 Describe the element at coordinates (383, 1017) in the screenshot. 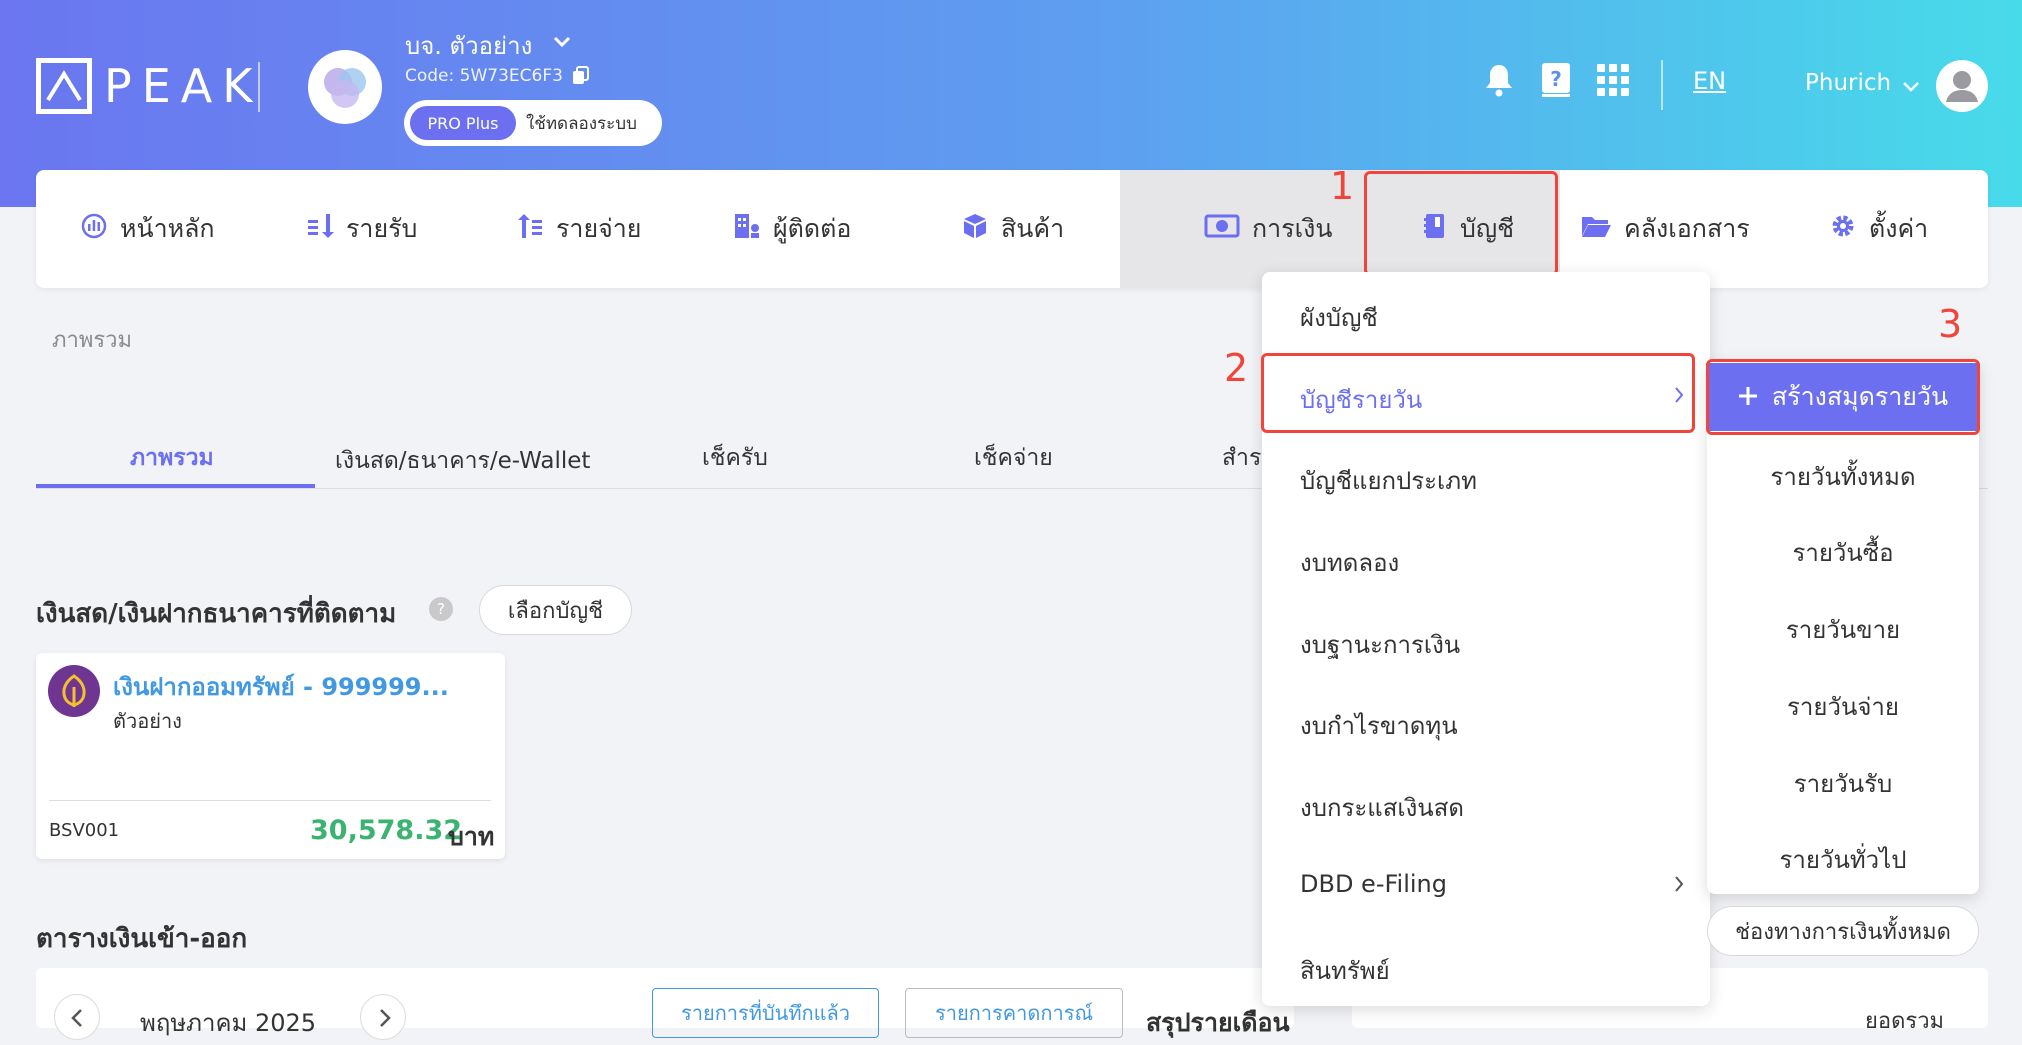

I see `next-month-button` at that location.